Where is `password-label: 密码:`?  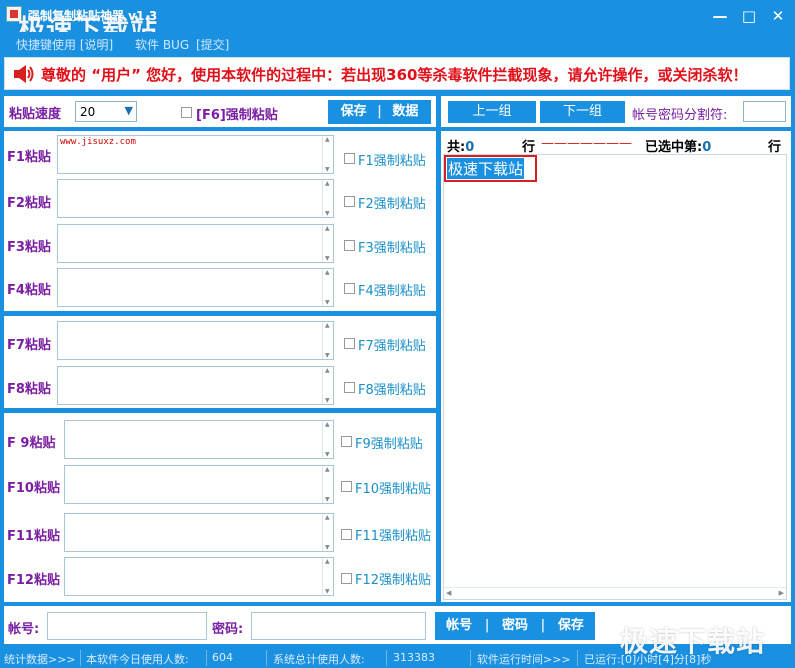 password-label: 密码: is located at coordinates (228, 629).